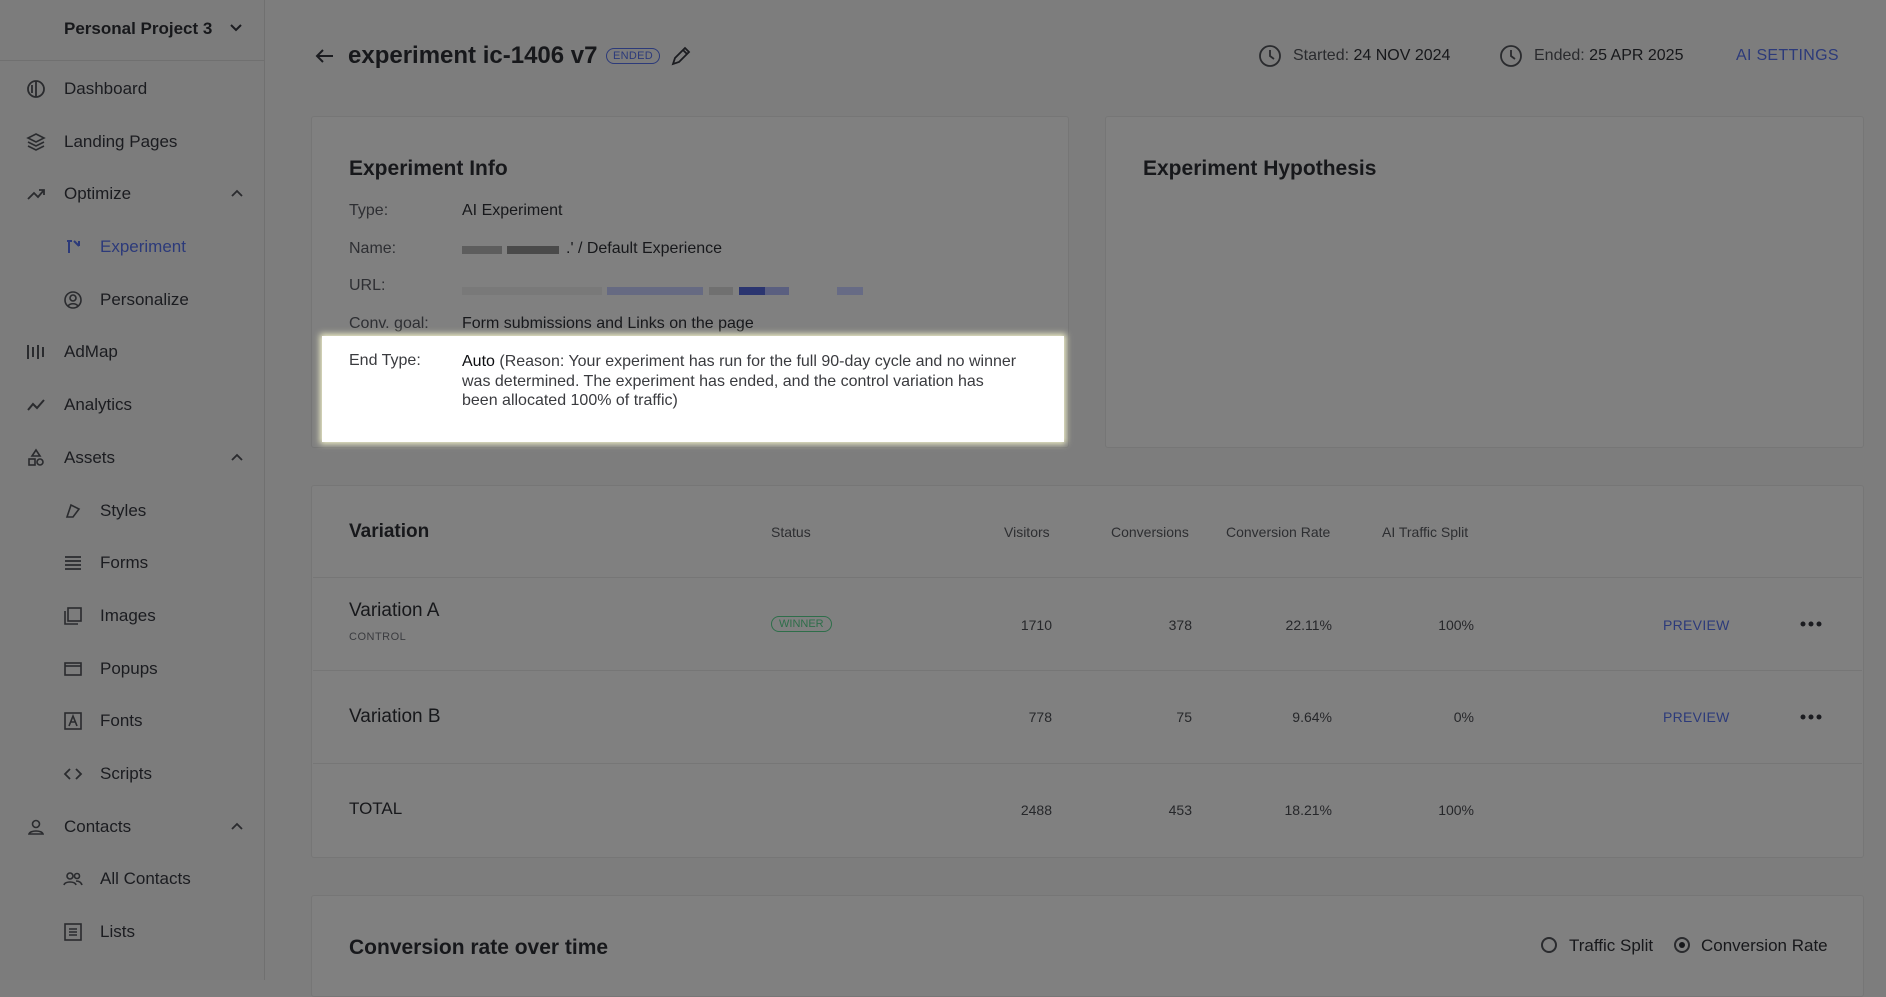 Image resolution: width=1886 pixels, height=997 pixels. What do you see at coordinates (73, 616) in the screenshot?
I see `images-icon` at bounding box center [73, 616].